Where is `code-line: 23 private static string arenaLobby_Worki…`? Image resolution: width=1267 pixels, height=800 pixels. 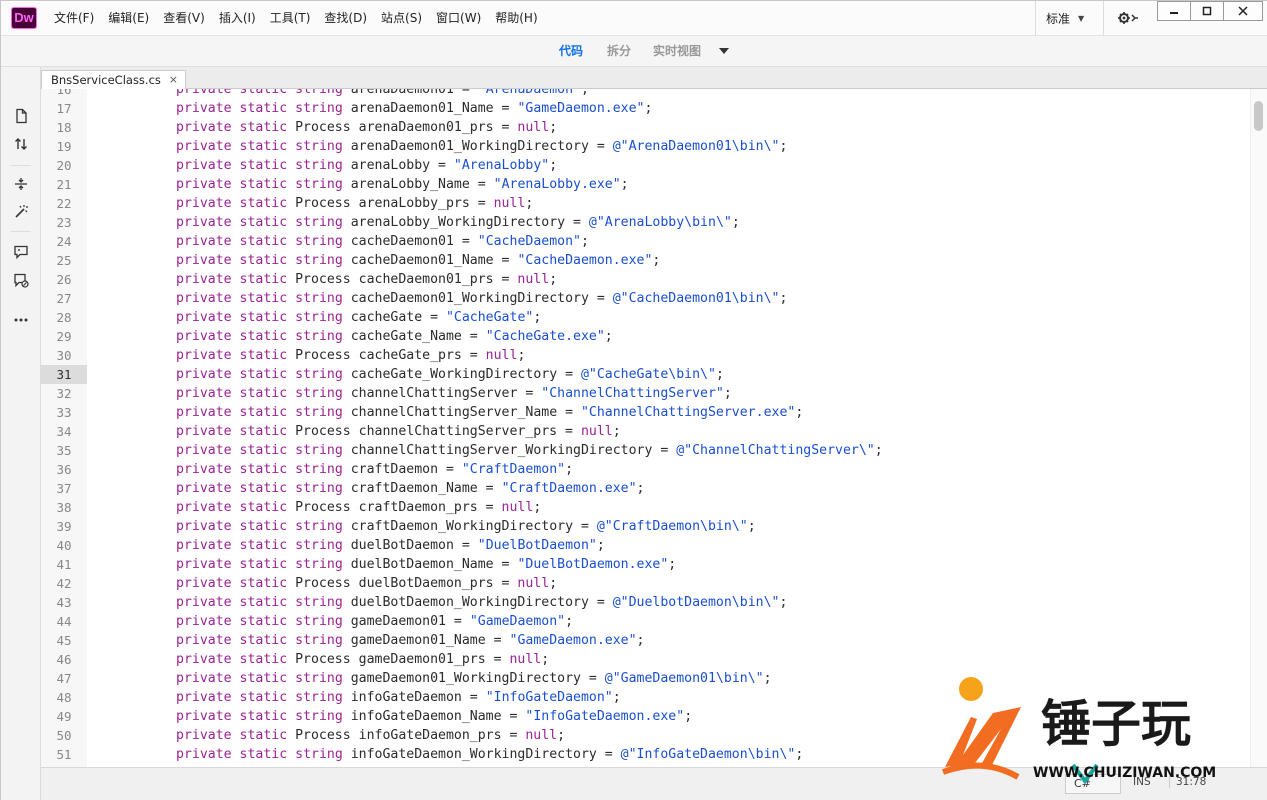
code-line: 23 private static string arenaLobby_Worki… is located at coordinates (645, 222).